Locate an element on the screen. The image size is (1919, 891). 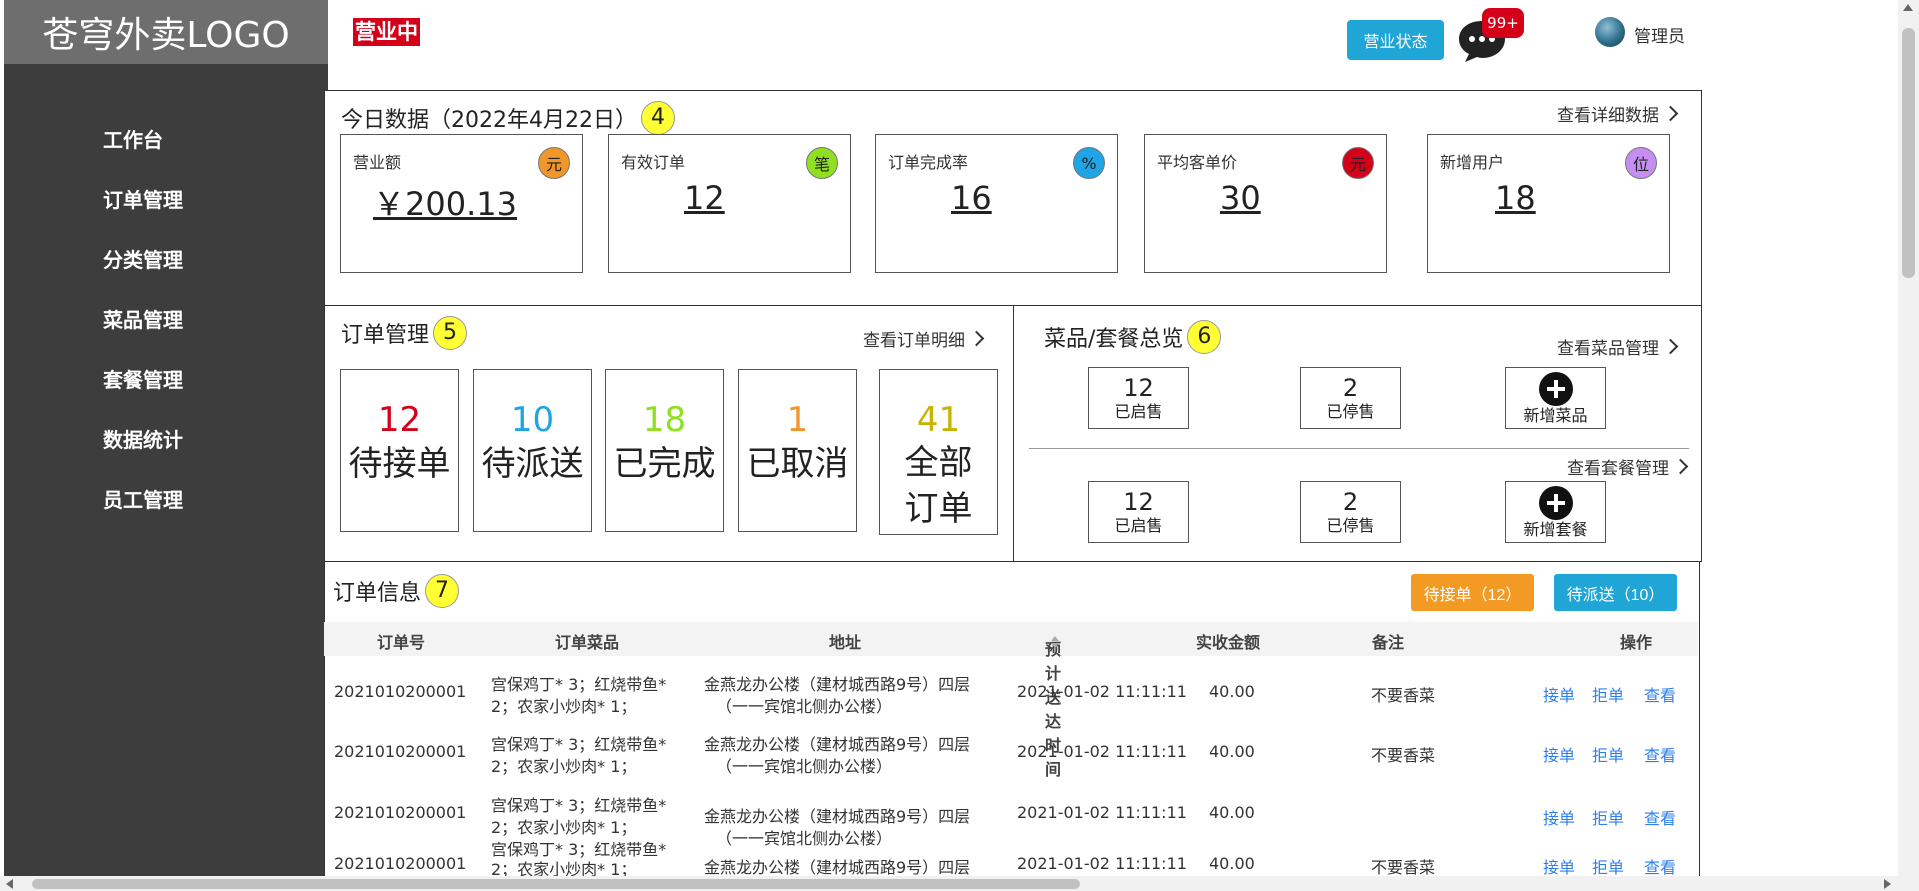
scroll-up-icon is located at coordinates (1908, 7).